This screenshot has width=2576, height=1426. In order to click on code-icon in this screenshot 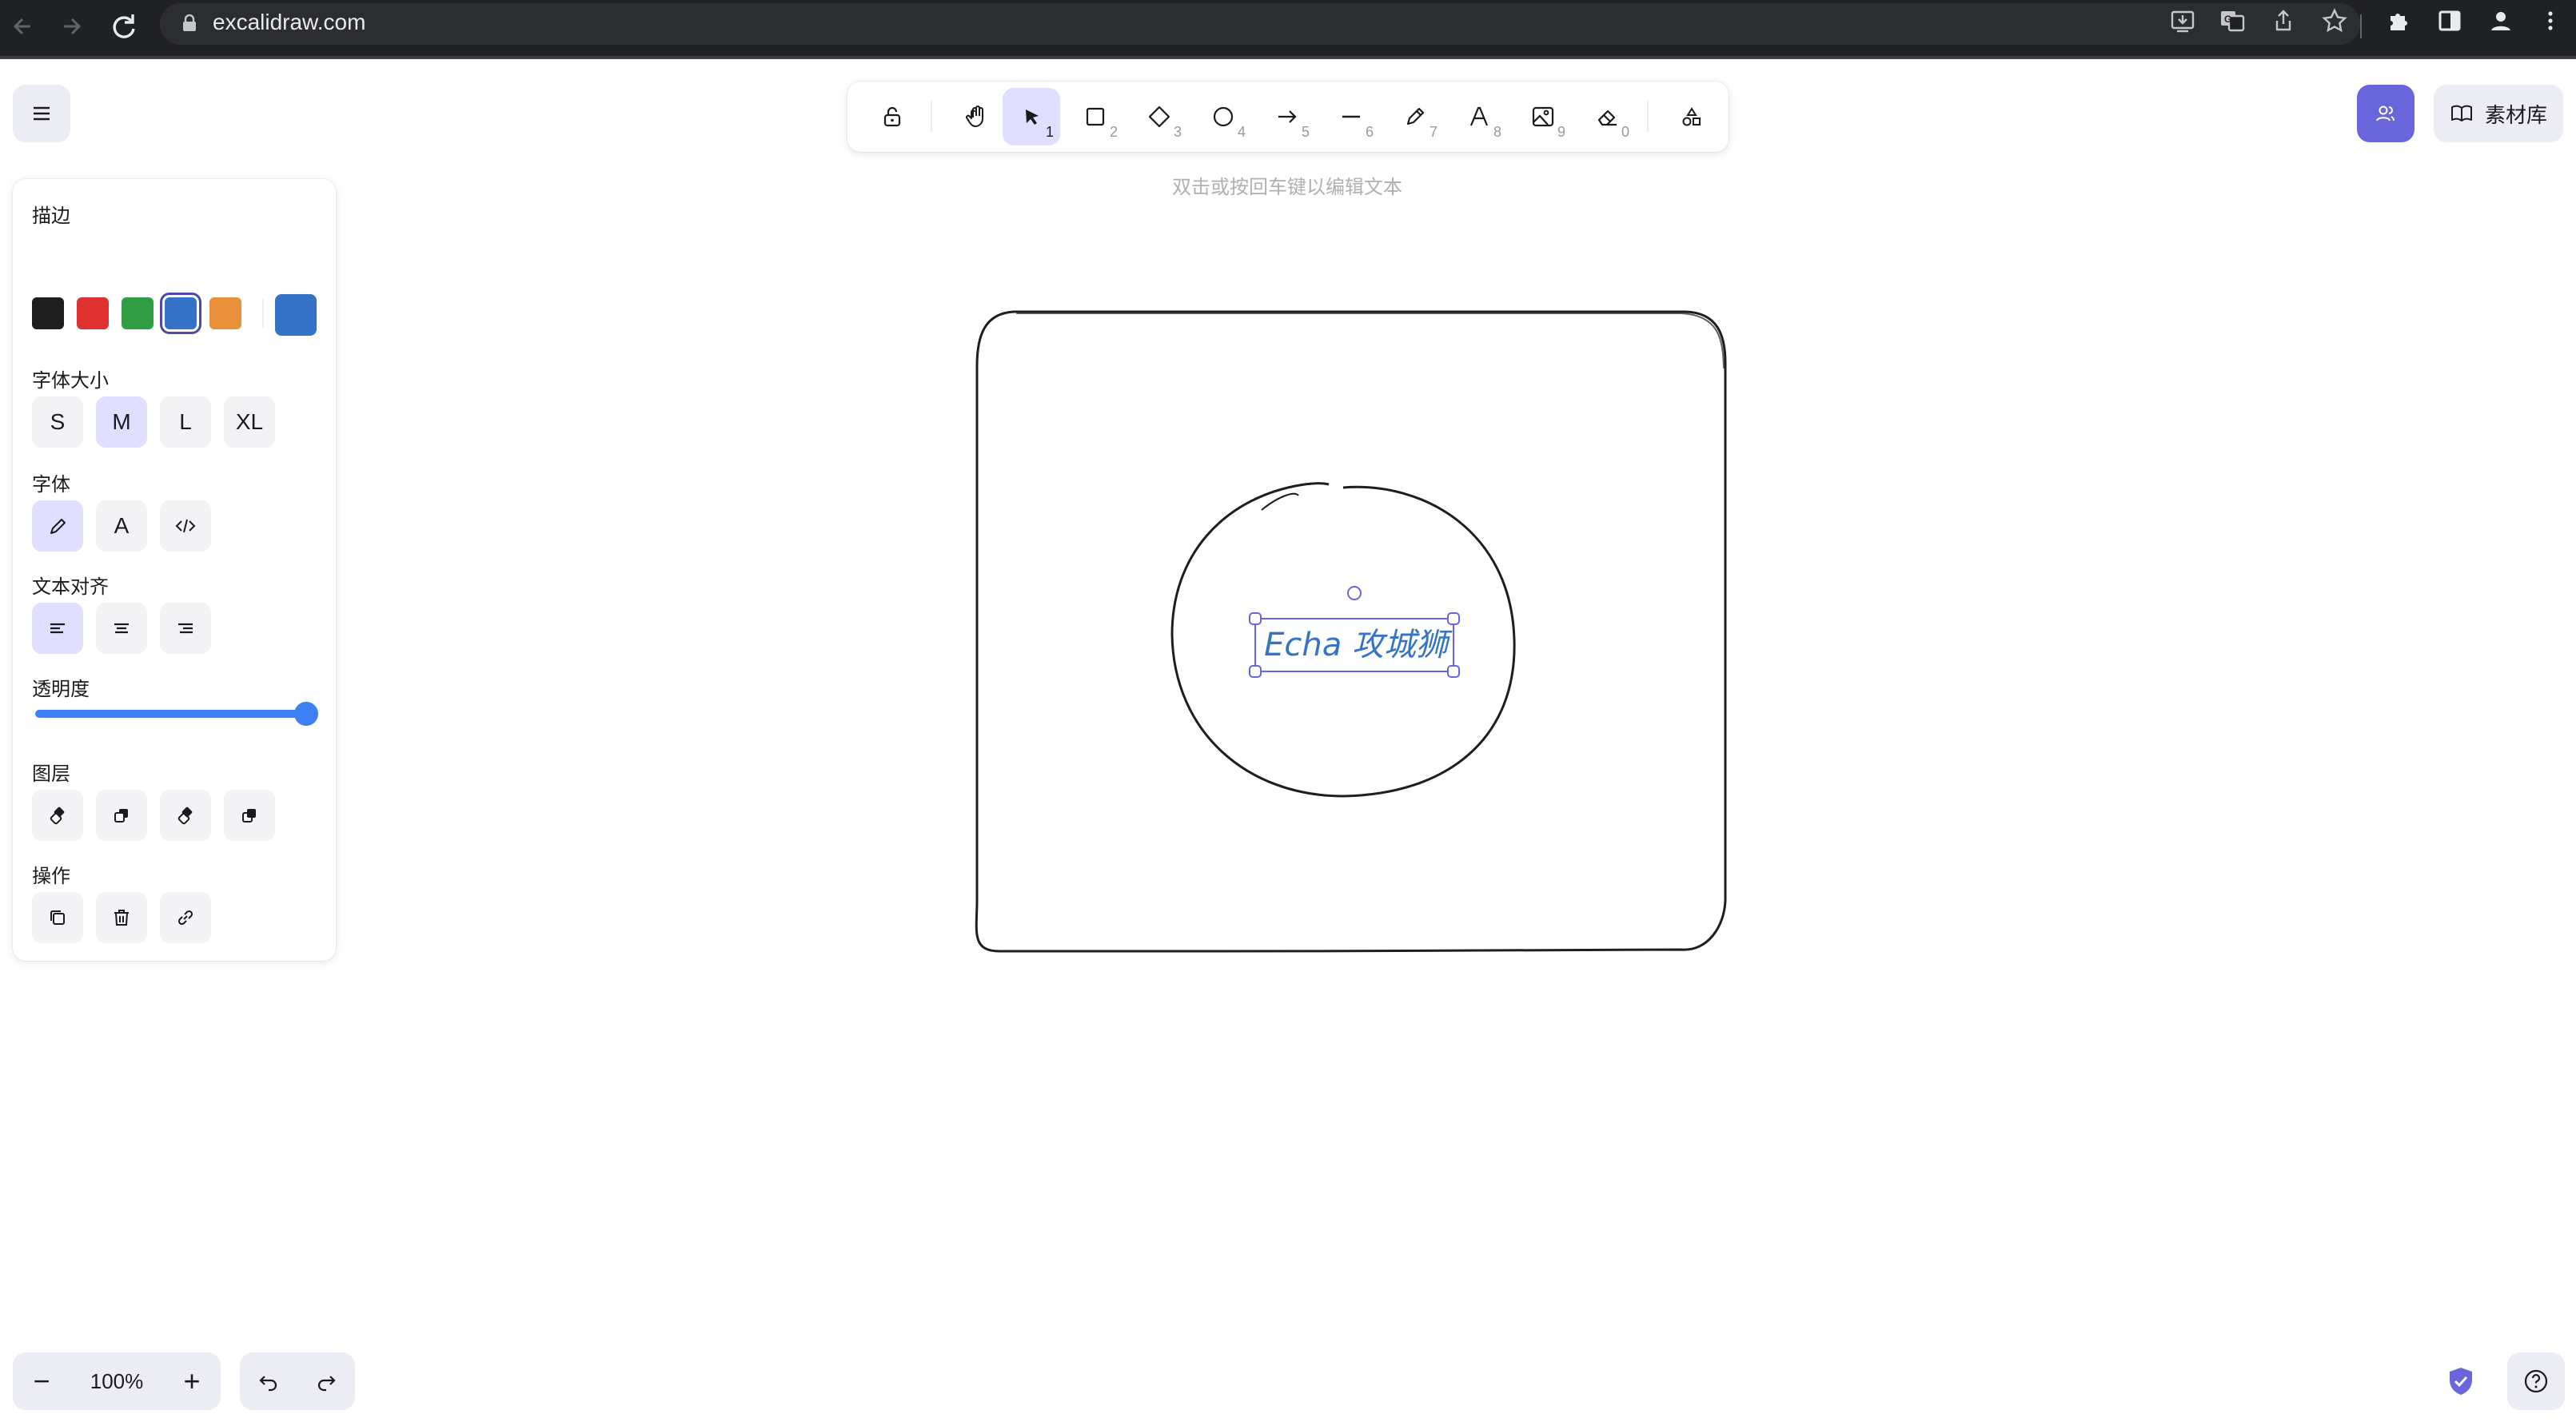, I will do `click(185, 526)`.